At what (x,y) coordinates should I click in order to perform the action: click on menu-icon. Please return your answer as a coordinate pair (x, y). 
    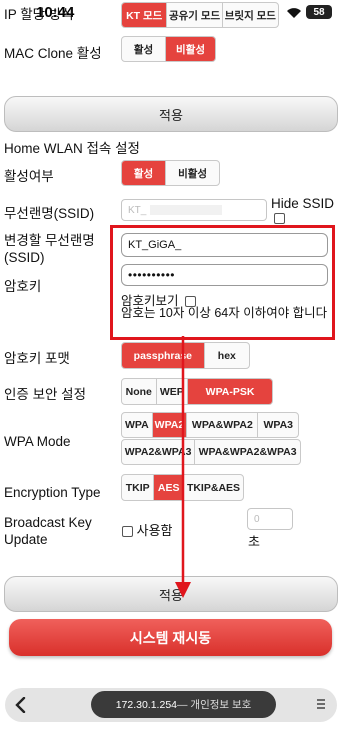
    Looking at the image, I should click on (321, 704).